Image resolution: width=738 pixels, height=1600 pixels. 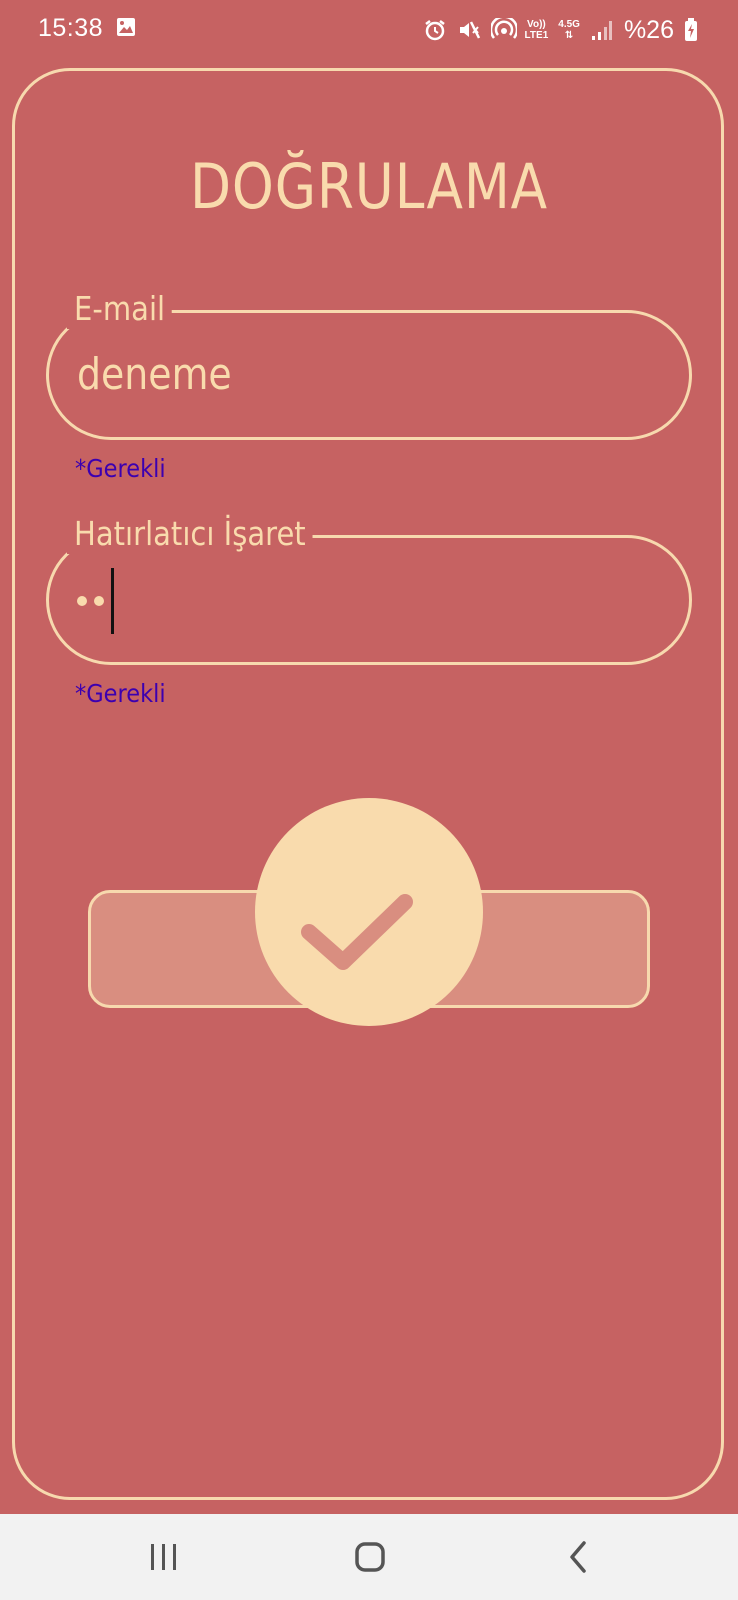 I want to click on volte-label: Vo)), so click(x=536, y=24).